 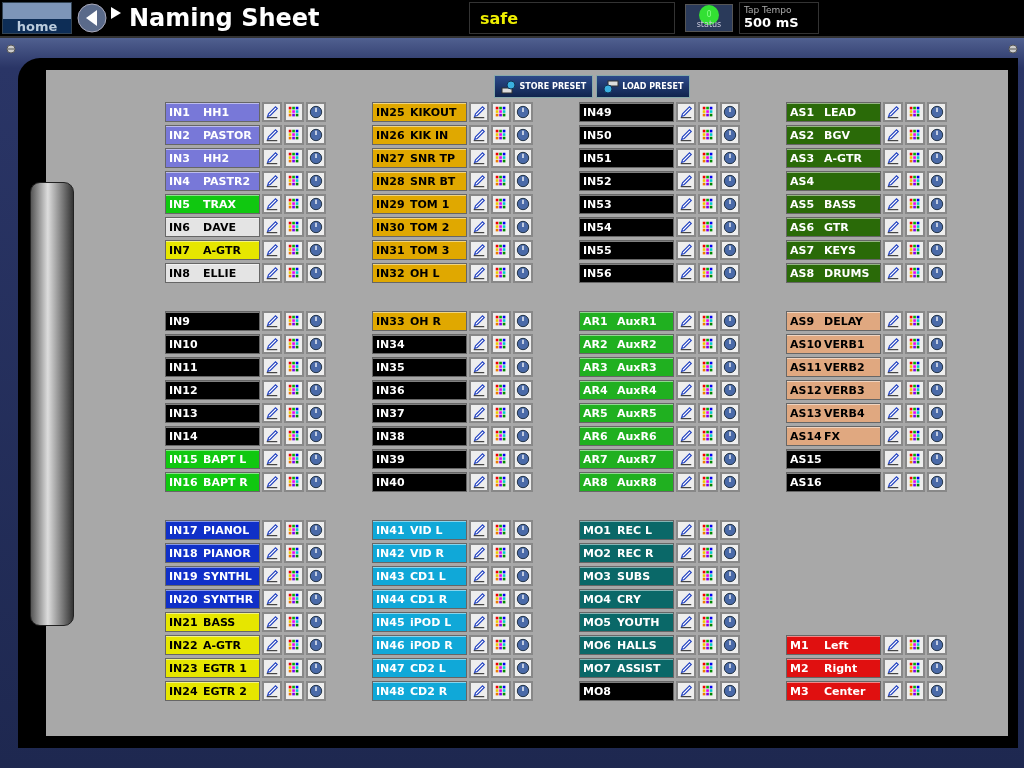 What do you see at coordinates (626, 599) in the screenshot?
I see `channel-label: MO4 CRY` at bounding box center [626, 599].